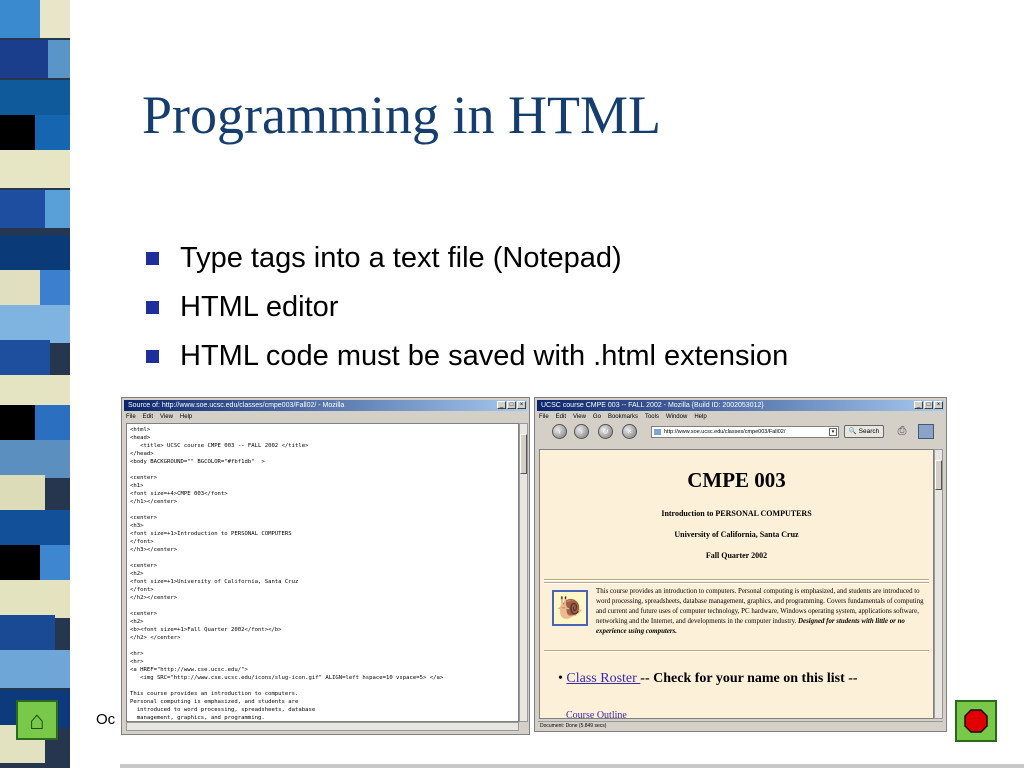 This screenshot has width=1024, height=768. What do you see at coordinates (676, 417) in the screenshot?
I see `menu-window: Window` at bounding box center [676, 417].